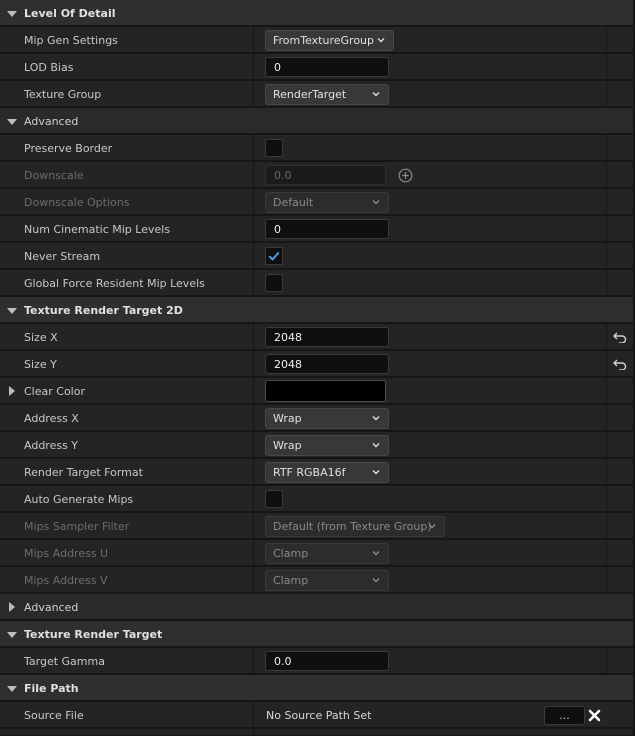  I want to click on property-row-mips-address-u: Mips Address U Clamp, so click(316, 553).